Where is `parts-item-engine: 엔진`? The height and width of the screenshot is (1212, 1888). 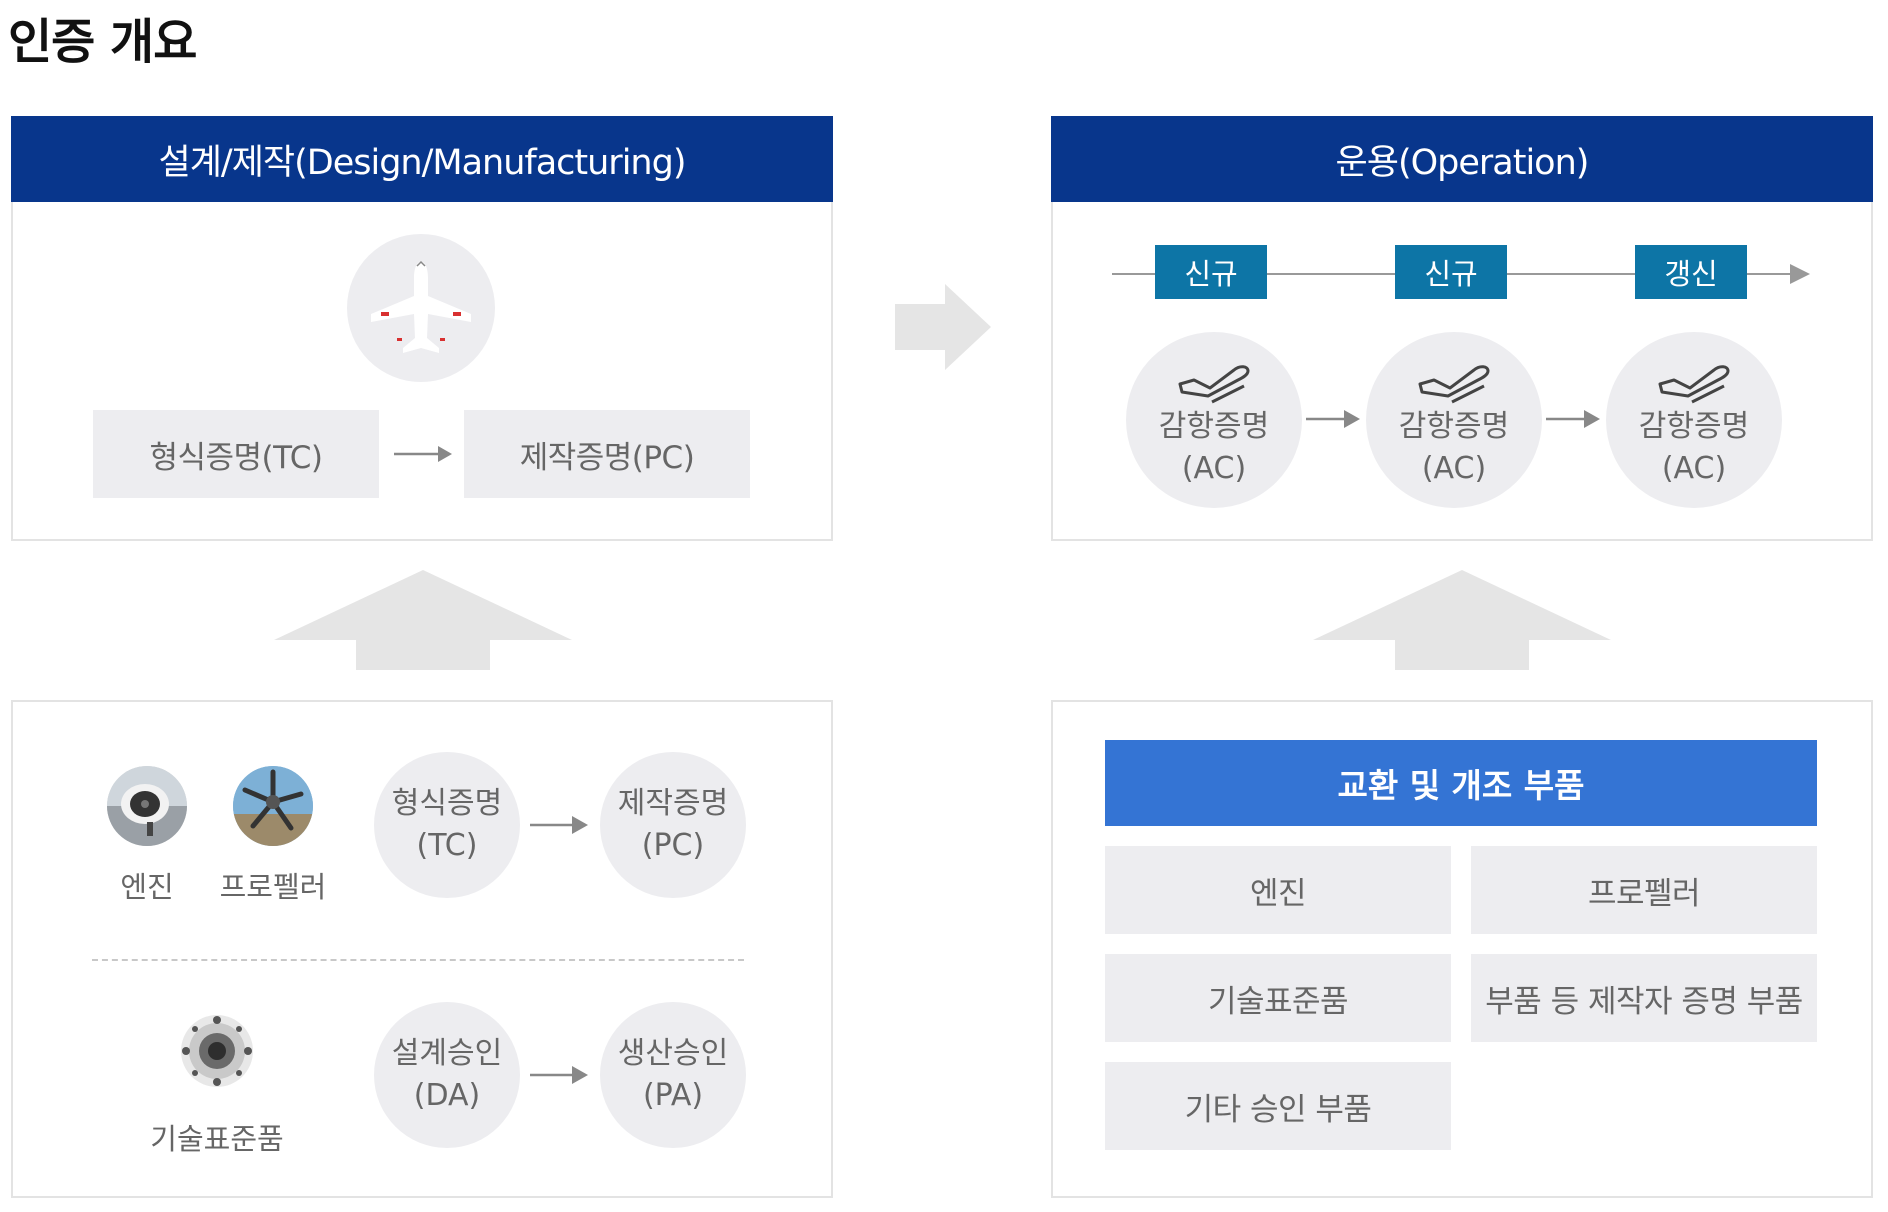 parts-item-engine: 엔진 is located at coordinates (1278, 890).